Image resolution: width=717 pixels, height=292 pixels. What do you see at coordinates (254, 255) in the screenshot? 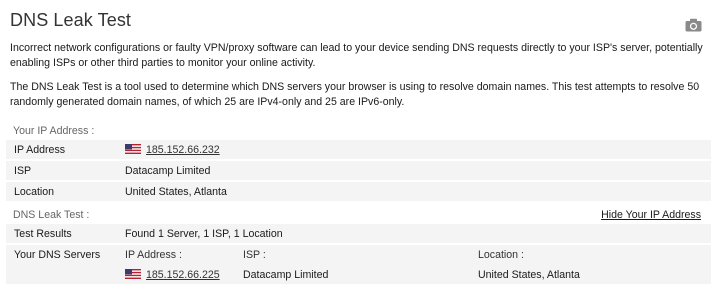
I see `isp-column-header: ISP :` at bounding box center [254, 255].